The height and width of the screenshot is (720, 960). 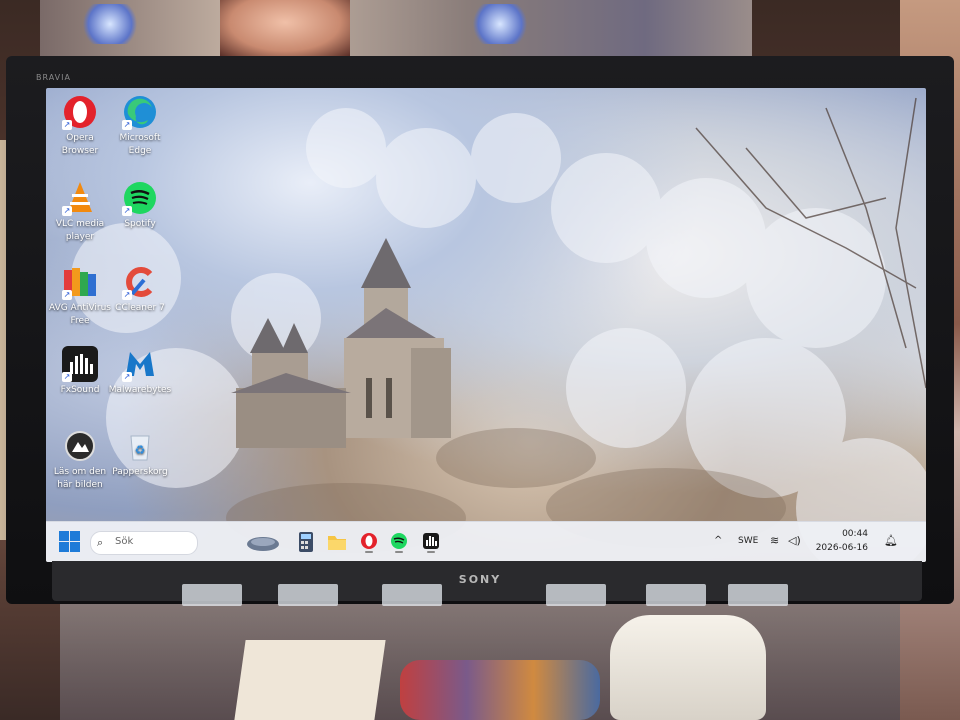 I want to click on taskbar-fxsound, so click(x=431, y=542).